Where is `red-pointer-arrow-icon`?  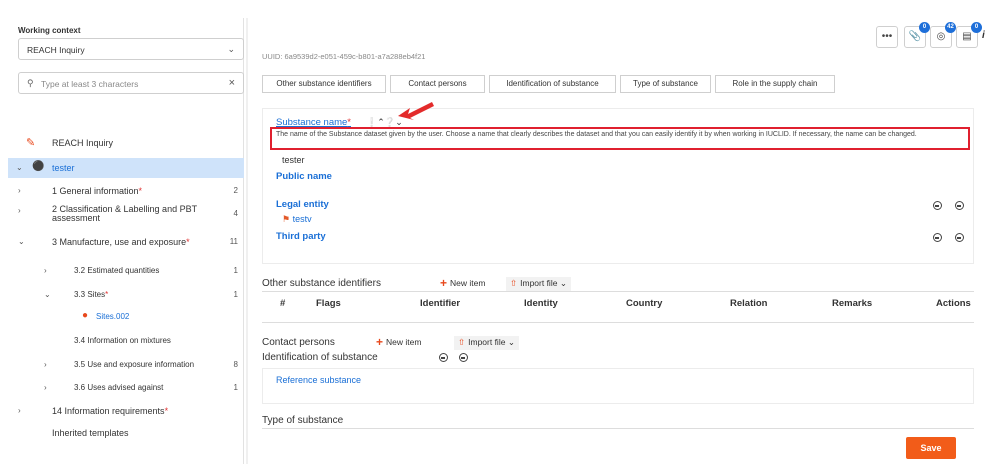 red-pointer-arrow-icon is located at coordinates (416, 111).